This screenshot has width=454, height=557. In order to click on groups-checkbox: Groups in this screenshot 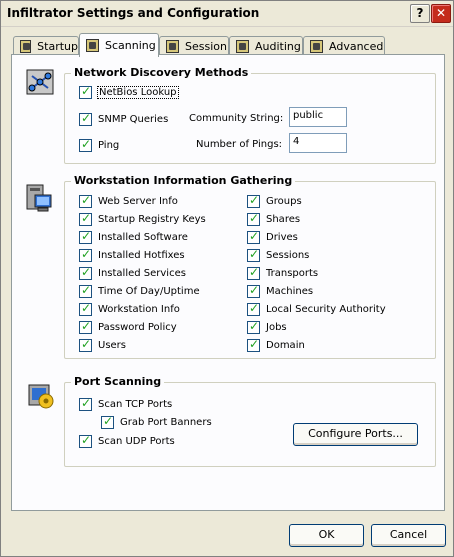, I will do `click(274, 200)`.